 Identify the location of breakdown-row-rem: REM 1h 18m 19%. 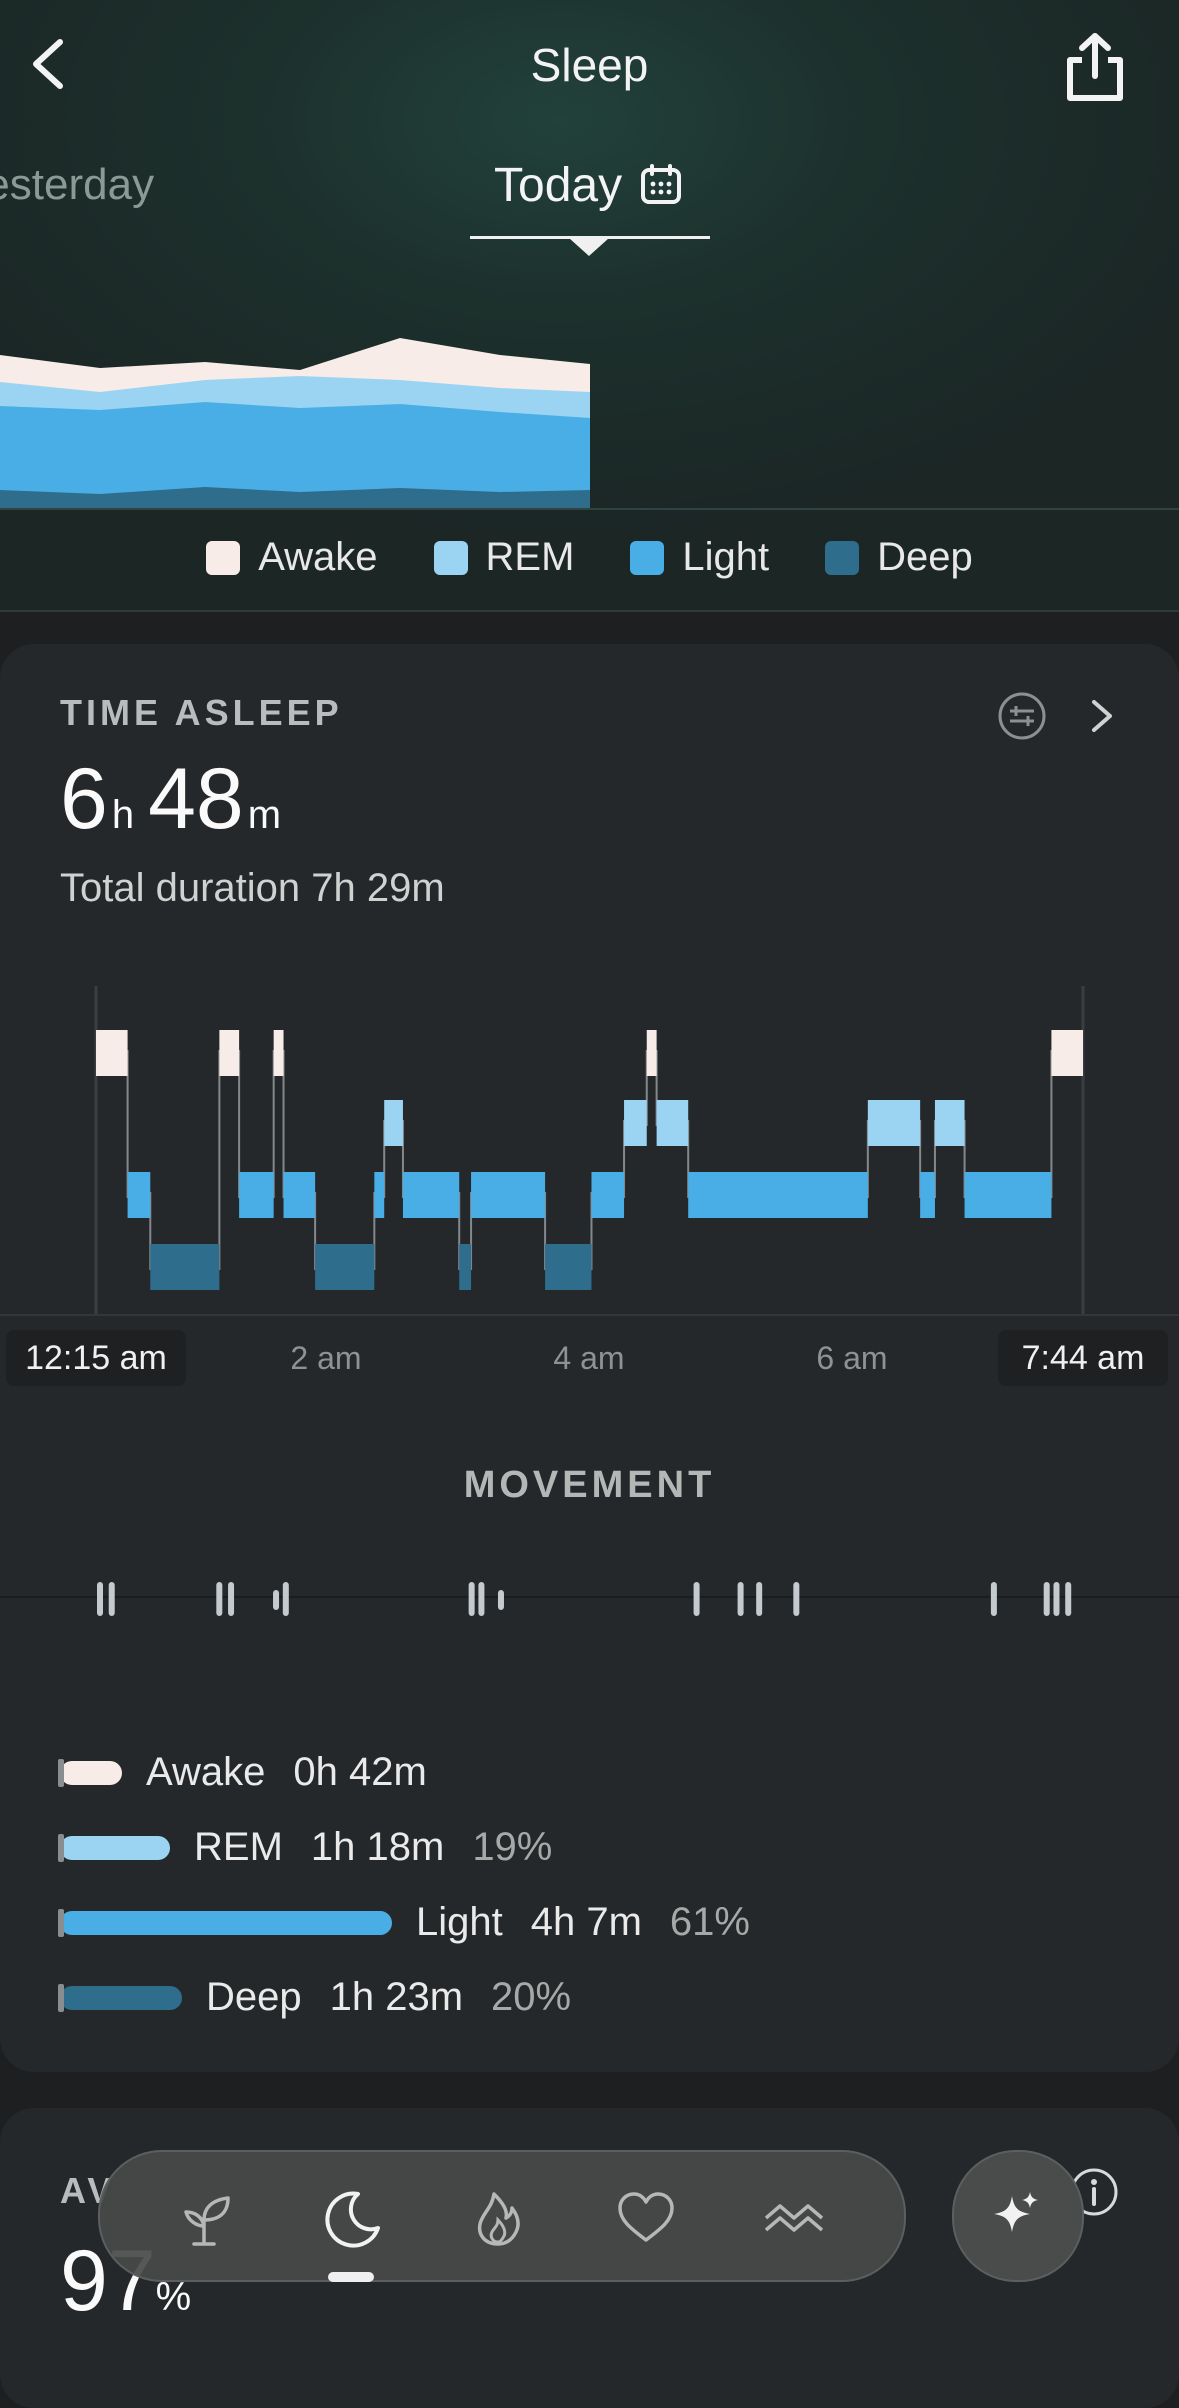
(305, 1847).